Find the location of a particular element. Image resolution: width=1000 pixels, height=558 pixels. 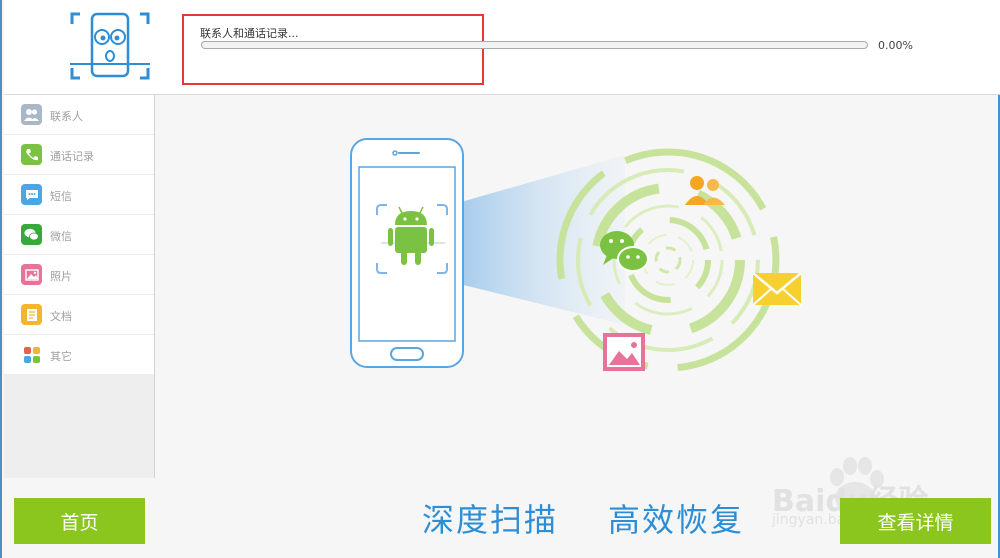

sidebar-item-call-log: 通话记录 is located at coordinates (79, 155).